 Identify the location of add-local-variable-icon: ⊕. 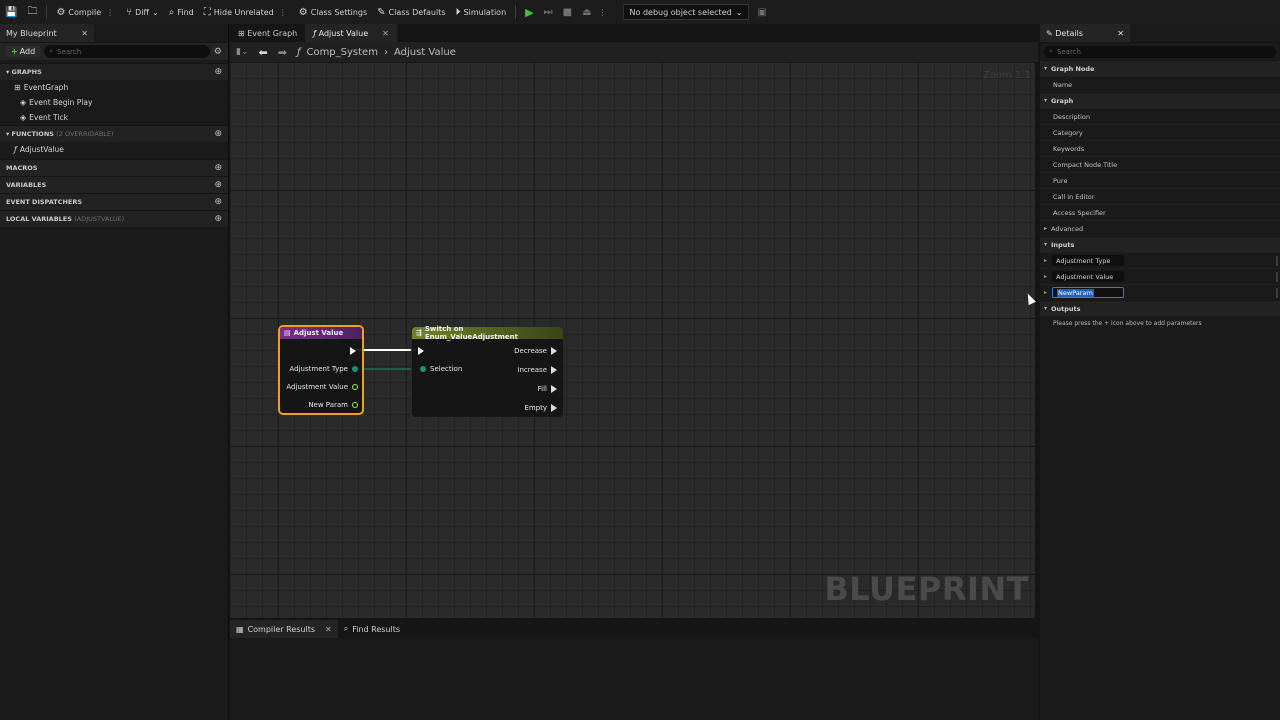
(218, 219).